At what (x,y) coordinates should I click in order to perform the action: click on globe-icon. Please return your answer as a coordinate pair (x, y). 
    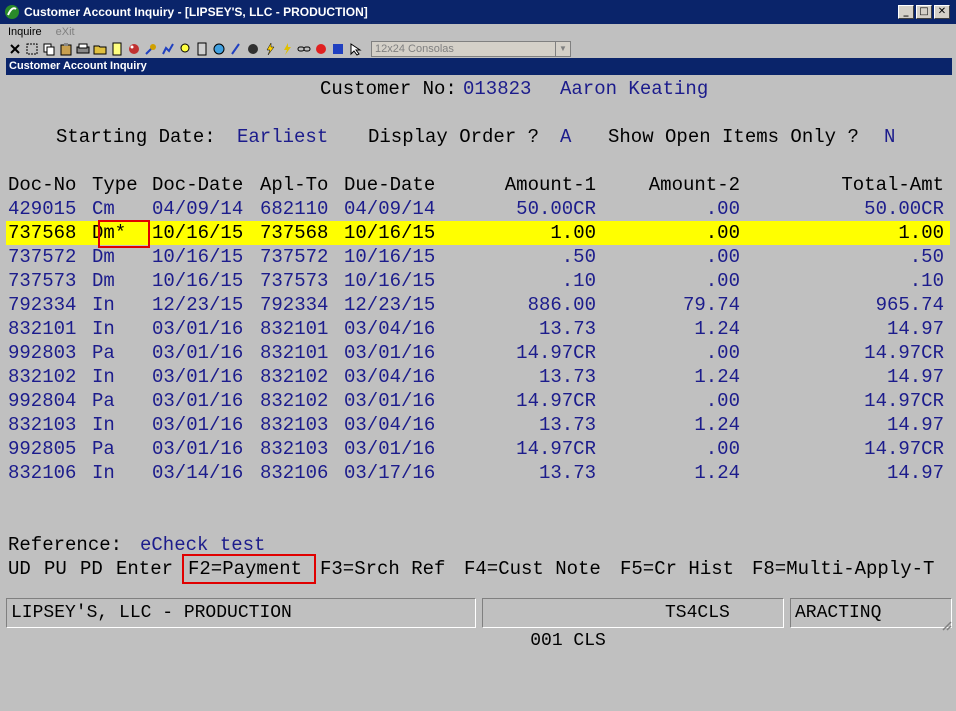
    Looking at the image, I should click on (219, 49).